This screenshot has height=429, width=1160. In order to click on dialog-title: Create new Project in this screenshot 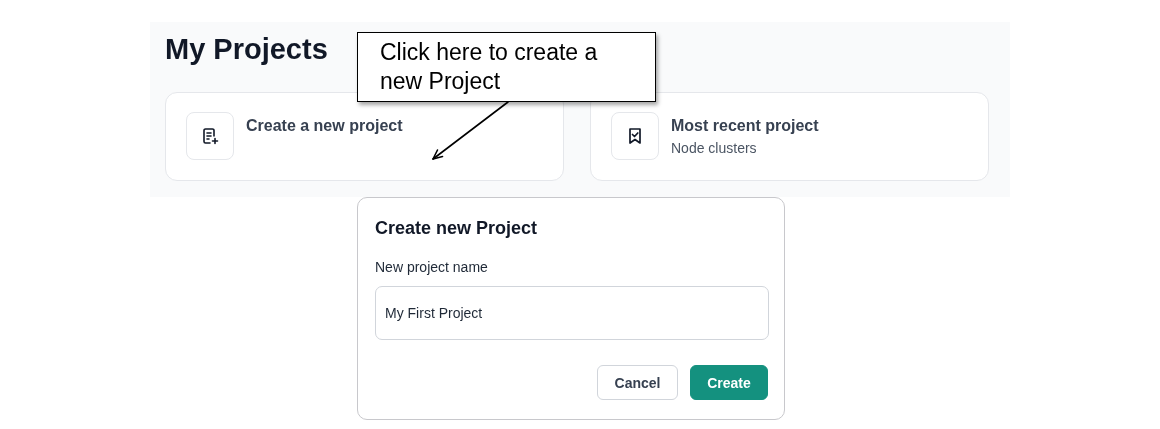, I will do `click(456, 228)`.